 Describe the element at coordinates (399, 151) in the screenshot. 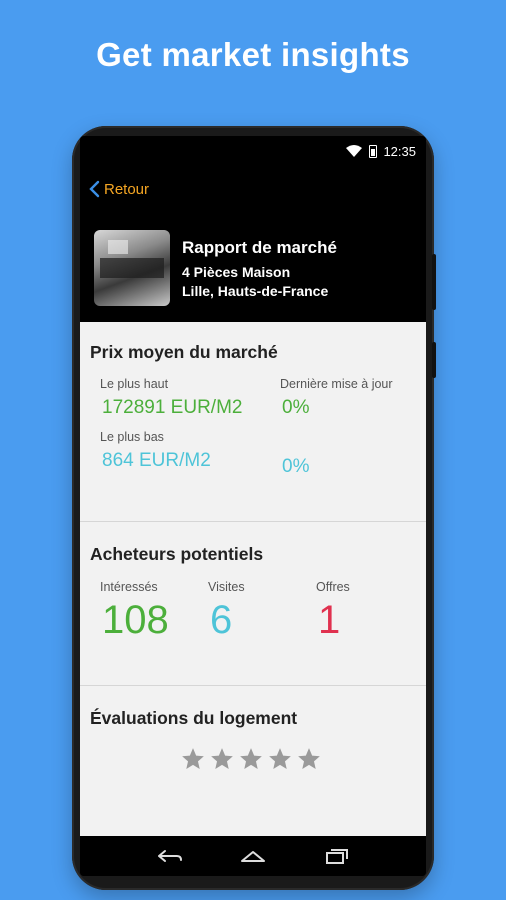

I see `status-time: 12:35` at that location.